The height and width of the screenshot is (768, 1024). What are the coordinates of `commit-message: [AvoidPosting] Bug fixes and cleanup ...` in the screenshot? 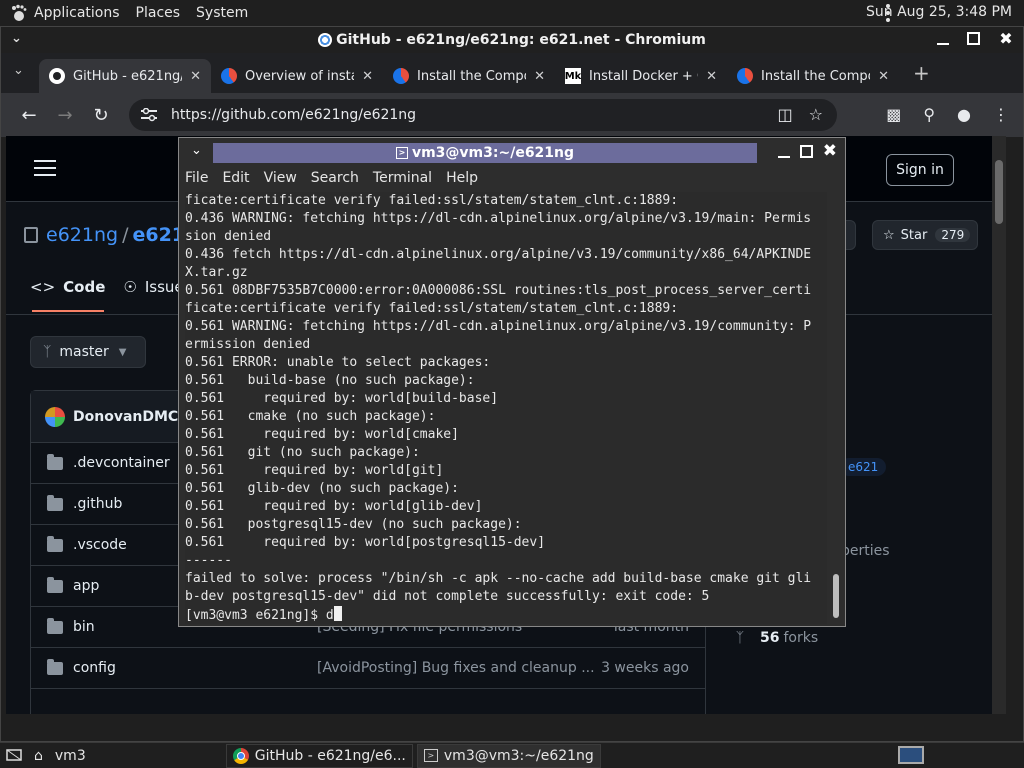 It's located at (456, 668).